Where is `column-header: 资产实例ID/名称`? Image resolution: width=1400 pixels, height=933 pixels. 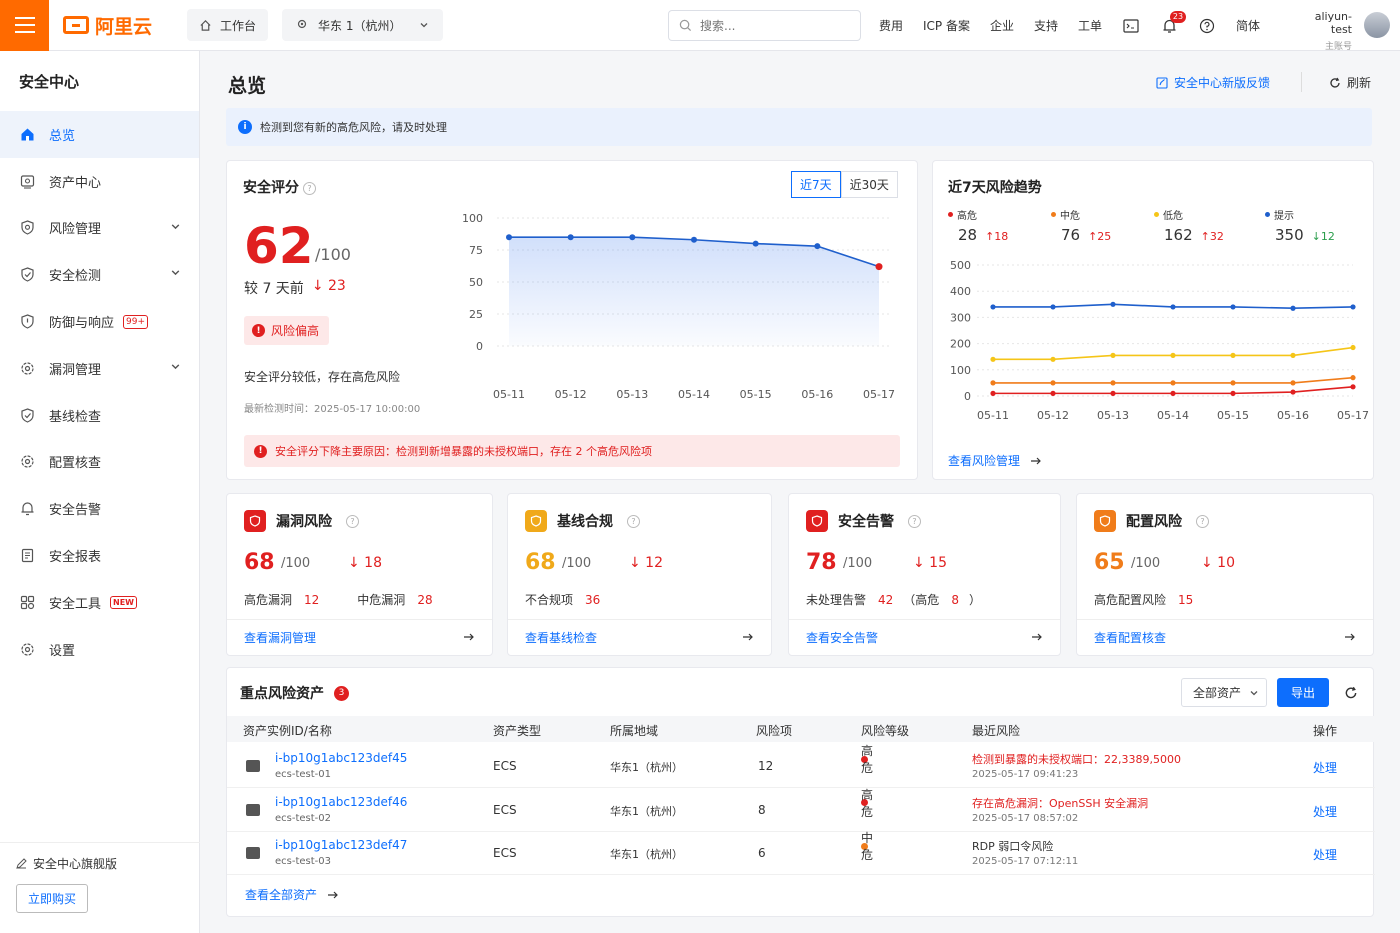 column-header: 资产实例ID/名称 is located at coordinates (287, 731).